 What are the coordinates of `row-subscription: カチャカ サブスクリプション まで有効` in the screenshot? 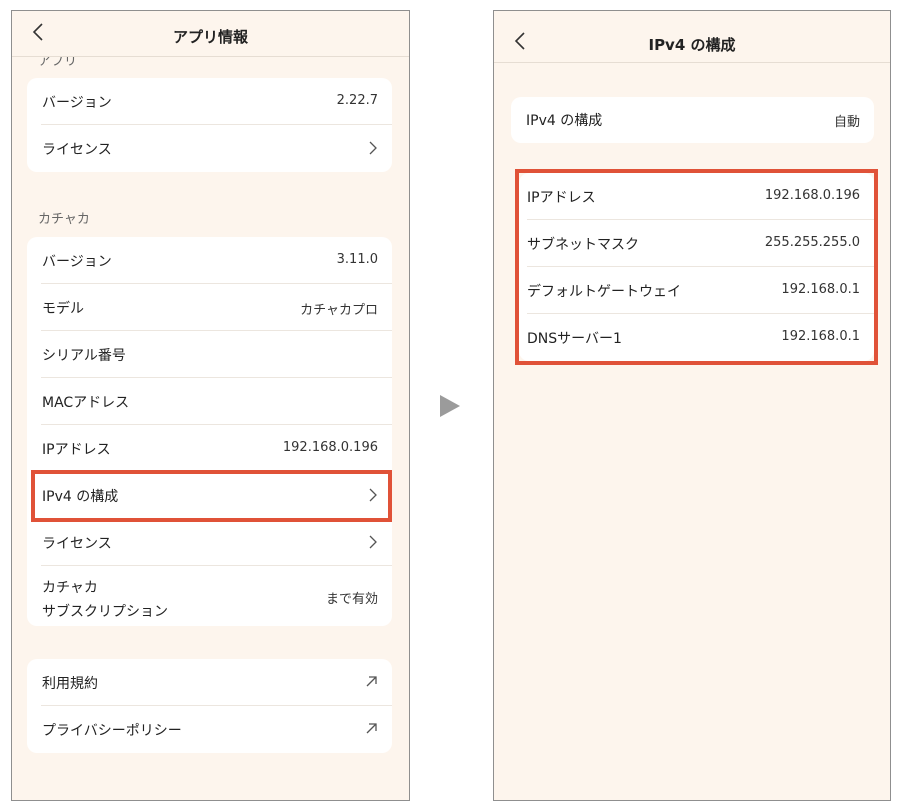 It's located at (209, 596).